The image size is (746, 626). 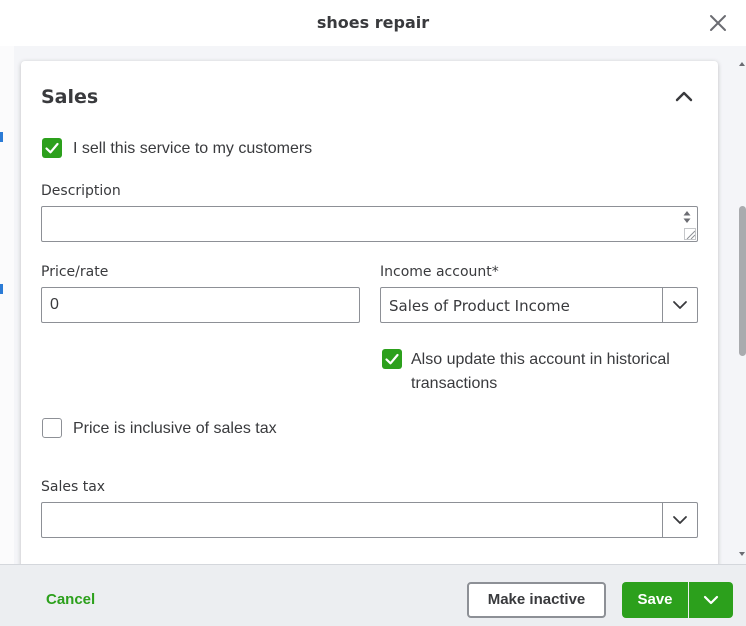 I want to click on chevron-up-icon, so click(x=684, y=96).